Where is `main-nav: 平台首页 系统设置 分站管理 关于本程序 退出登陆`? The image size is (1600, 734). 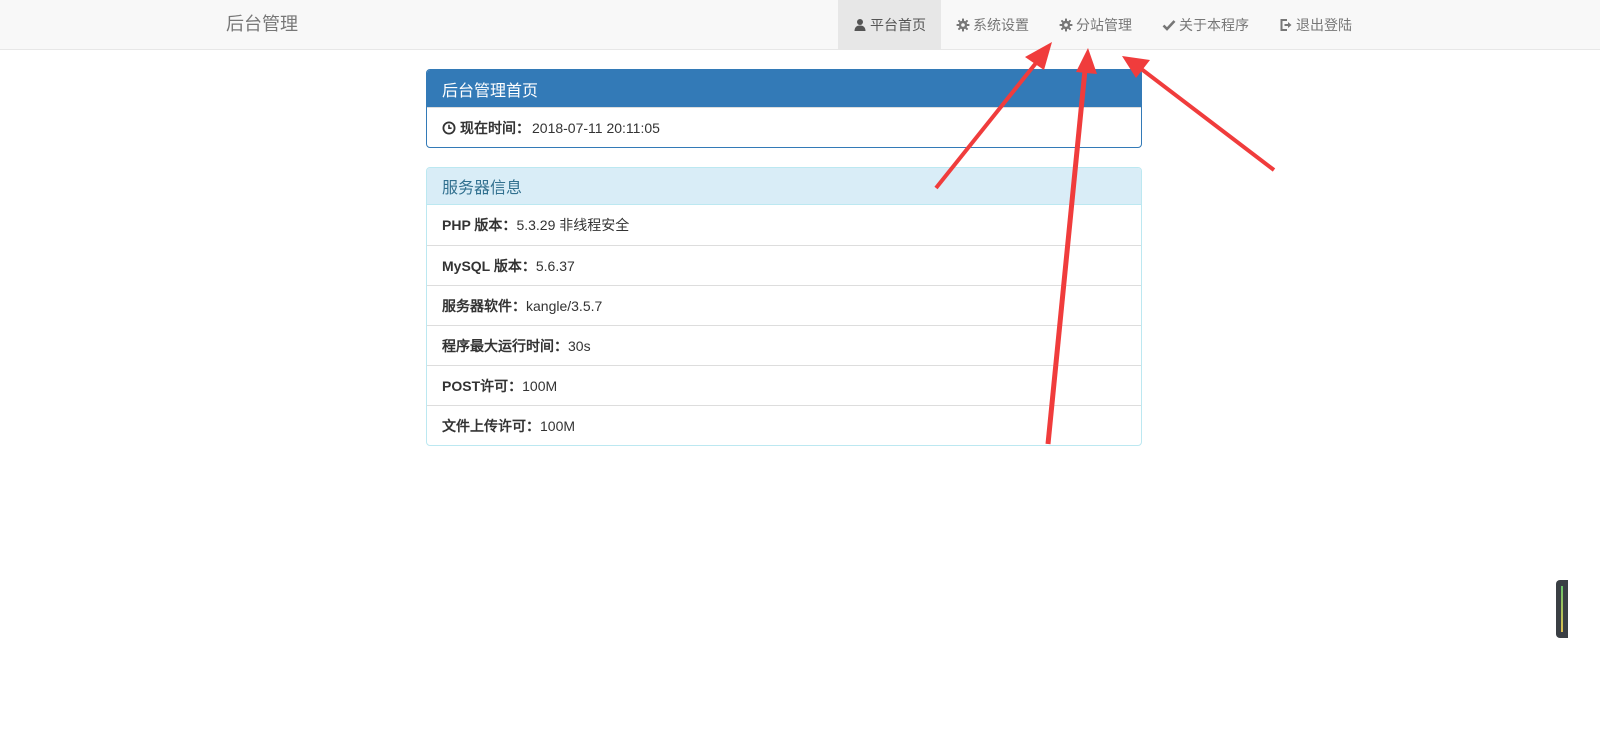
main-nav: 平台首页 系统设置 分站管理 关于本程序 退出登陆 is located at coordinates (1102, 24).